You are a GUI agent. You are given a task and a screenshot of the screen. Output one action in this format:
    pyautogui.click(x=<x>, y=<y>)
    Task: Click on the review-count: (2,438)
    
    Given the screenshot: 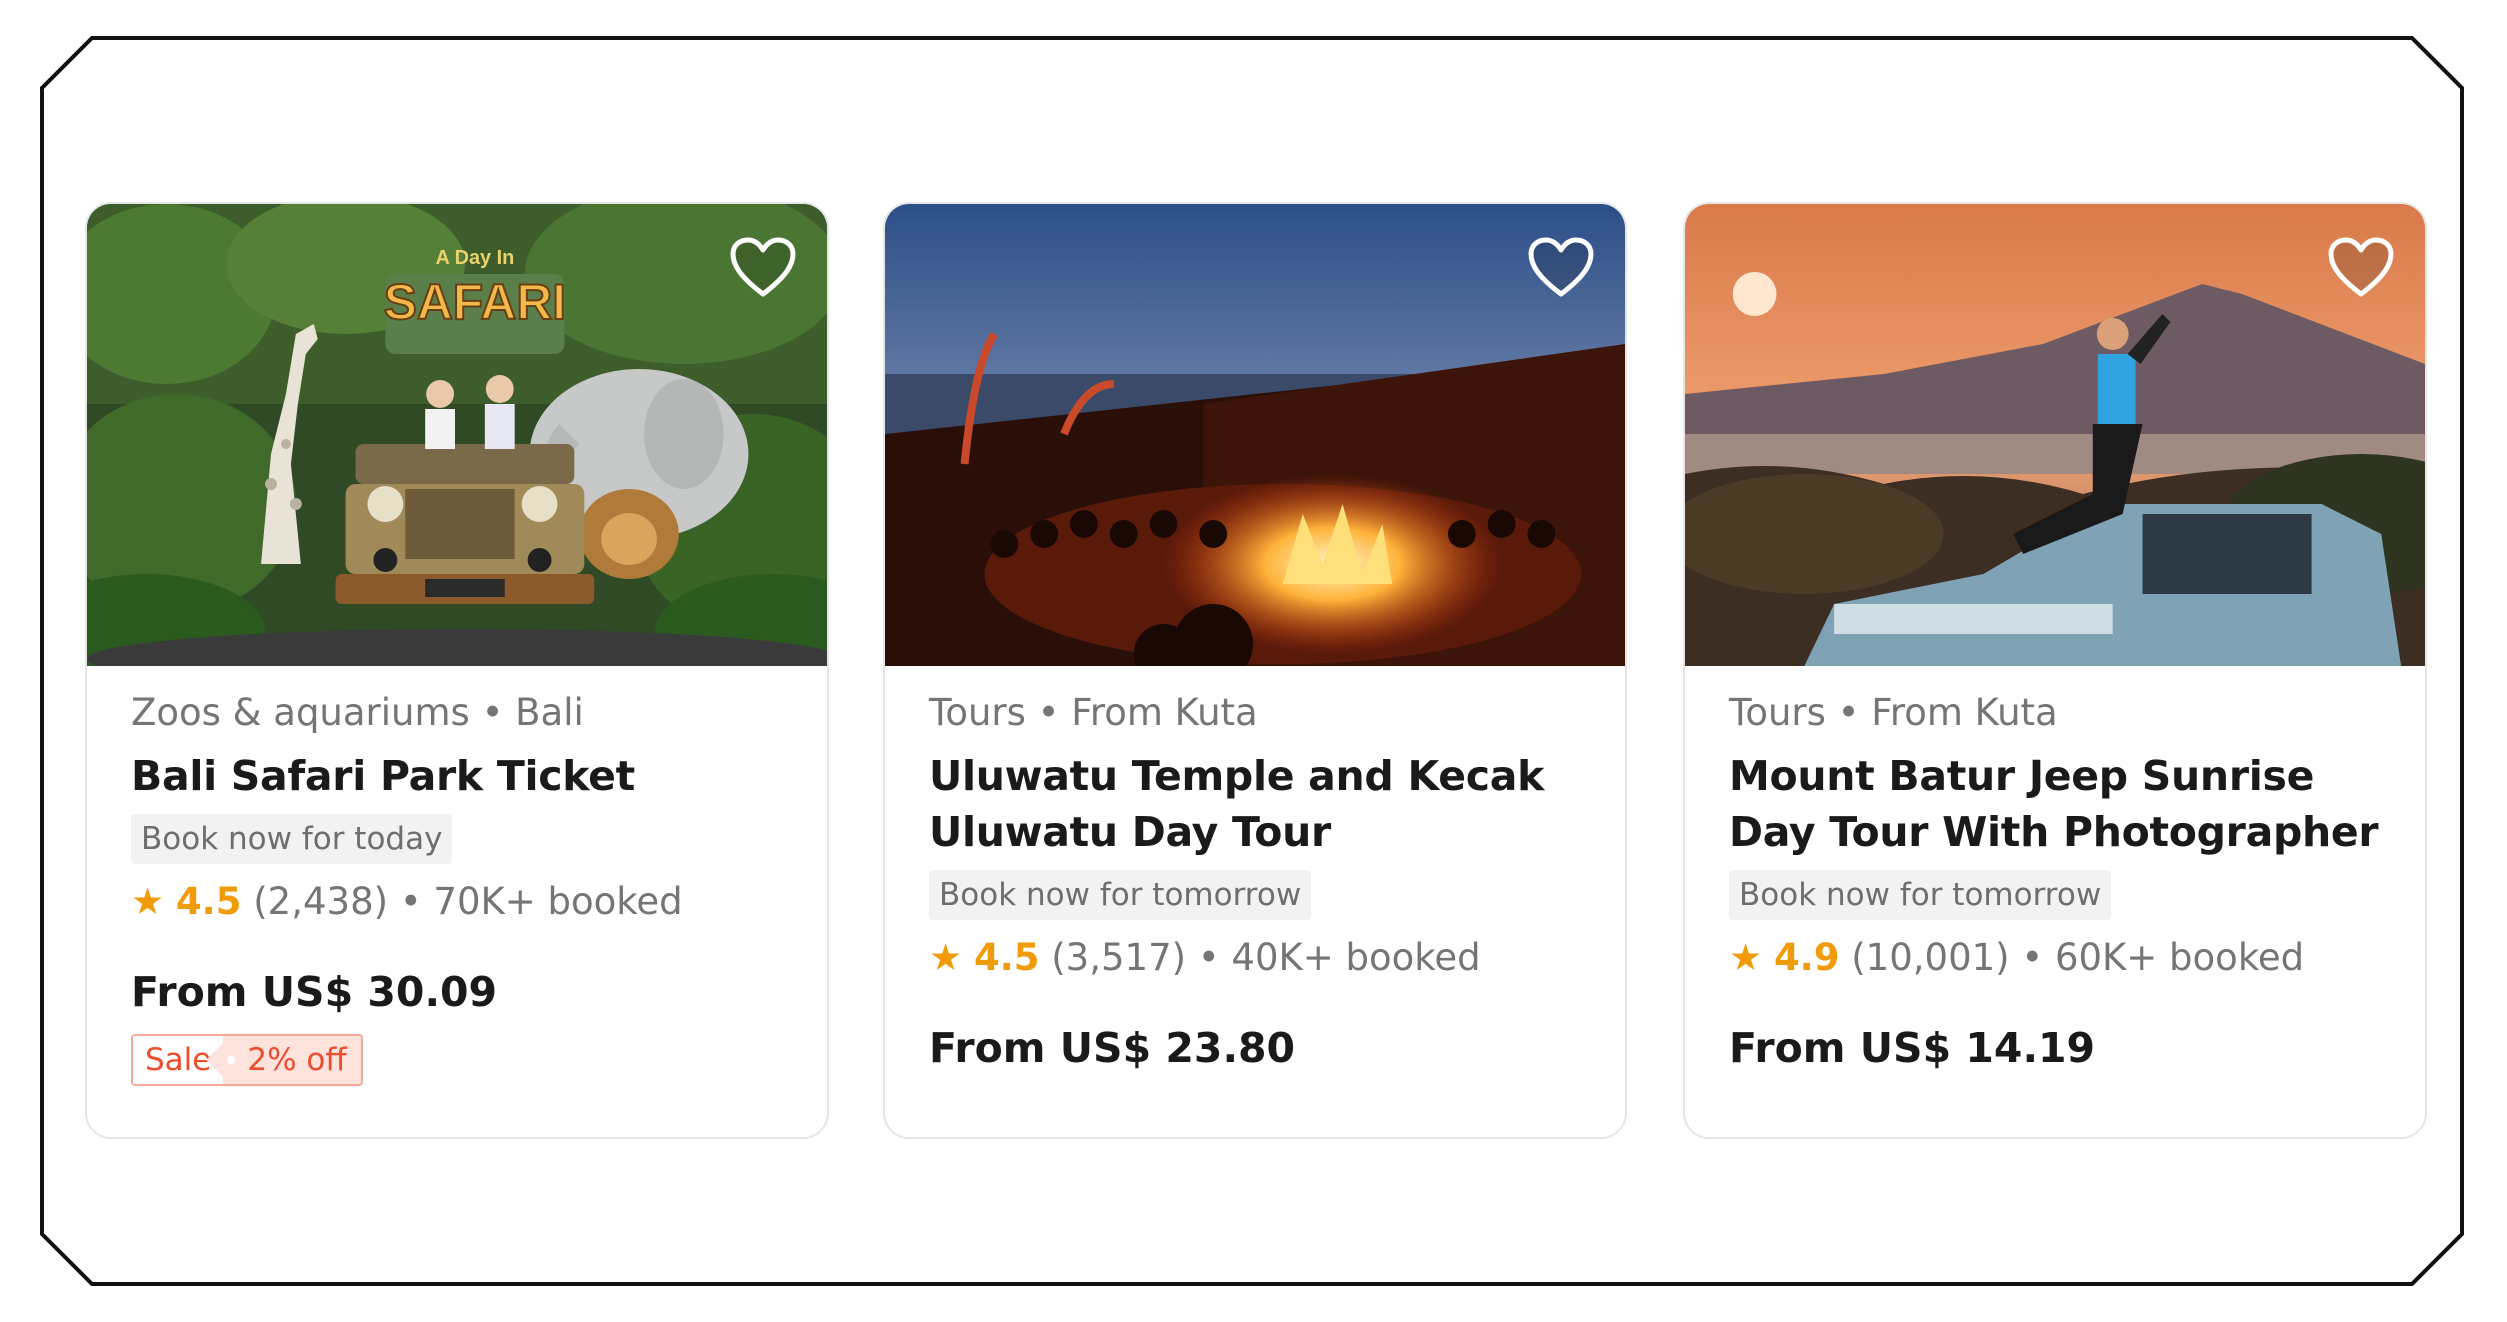 What is the action you would take?
    pyautogui.click(x=321, y=901)
    